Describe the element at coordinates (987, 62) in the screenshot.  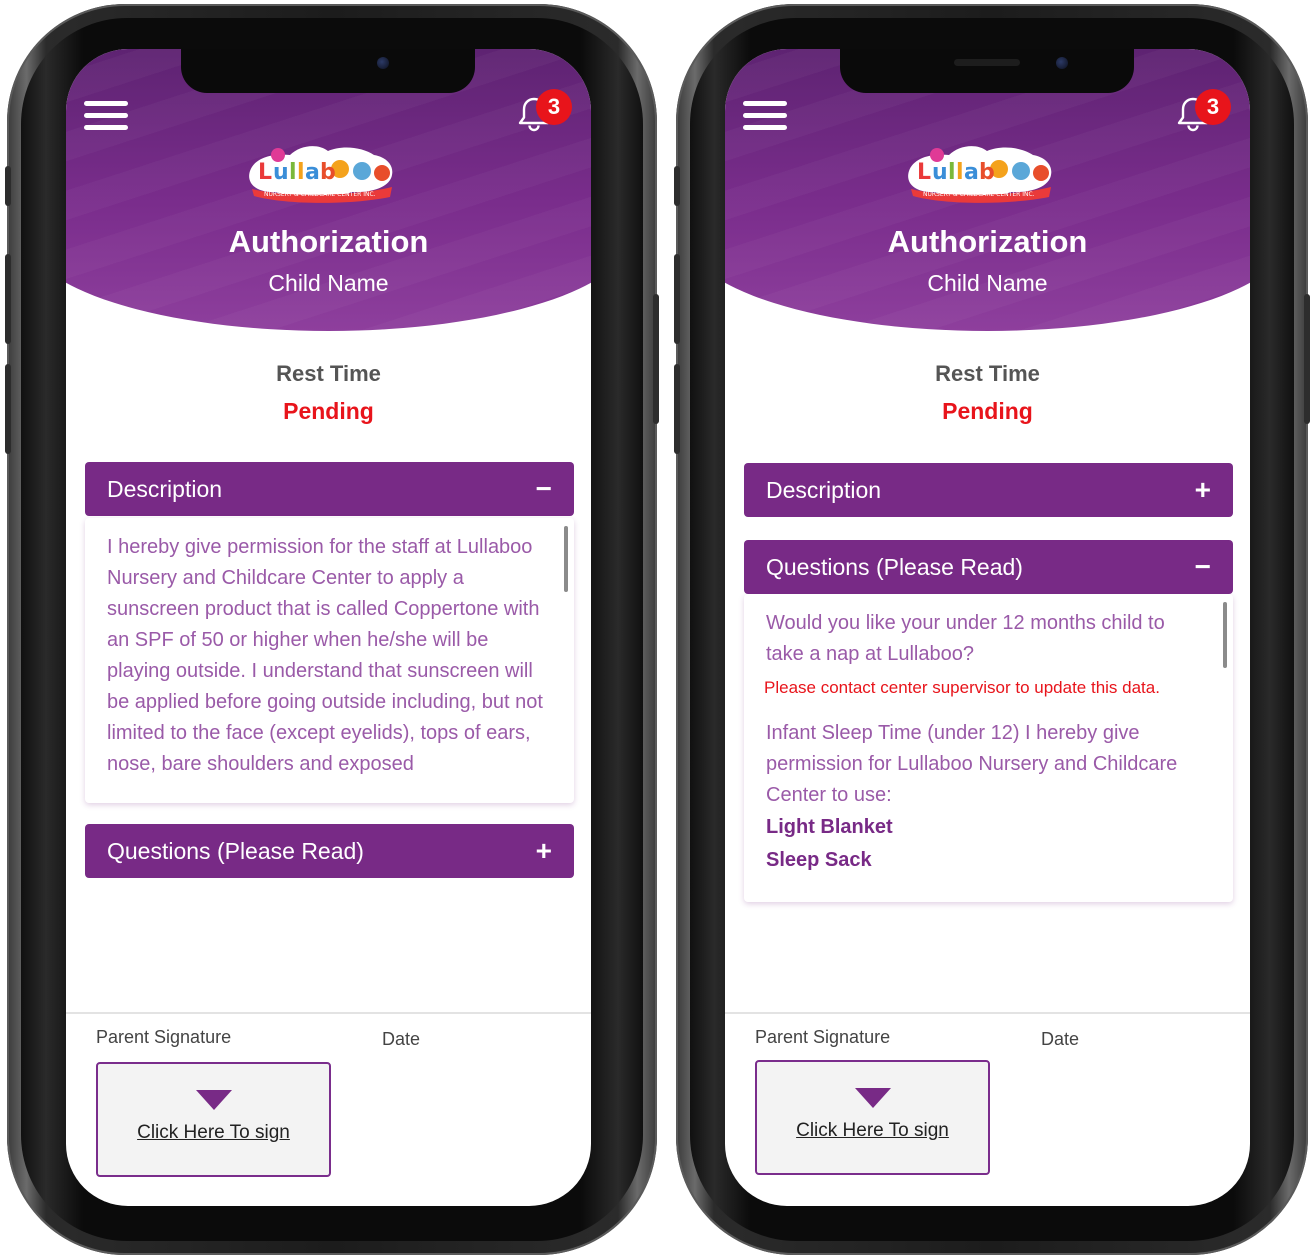
I see `earpiece-speaker` at that location.